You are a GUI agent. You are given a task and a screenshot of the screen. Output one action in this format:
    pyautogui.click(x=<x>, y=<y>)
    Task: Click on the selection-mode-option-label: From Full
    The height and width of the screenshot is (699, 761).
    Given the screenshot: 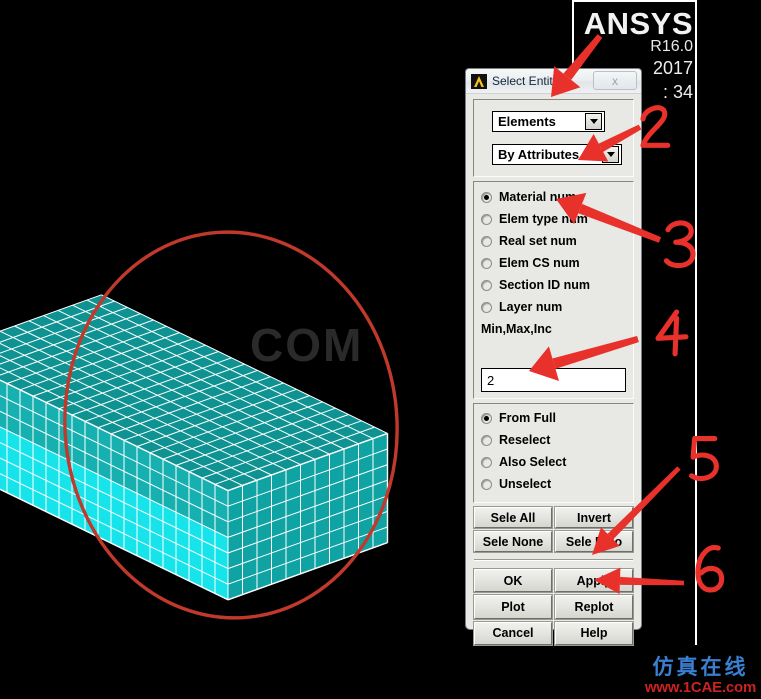 What is the action you would take?
    pyautogui.click(x=527, y=418)
    